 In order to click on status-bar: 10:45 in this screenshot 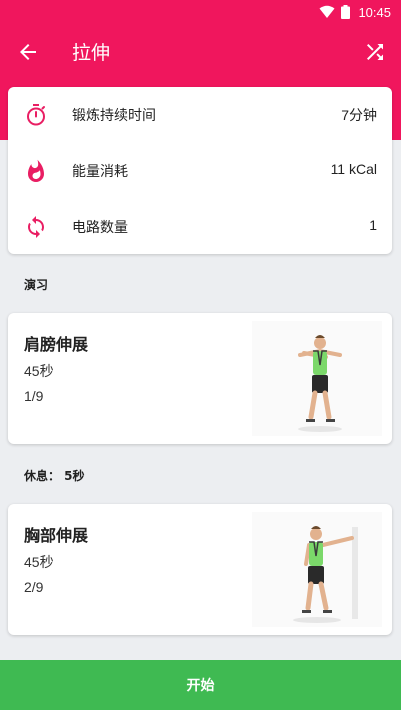, I will do `click(200, 12)`.